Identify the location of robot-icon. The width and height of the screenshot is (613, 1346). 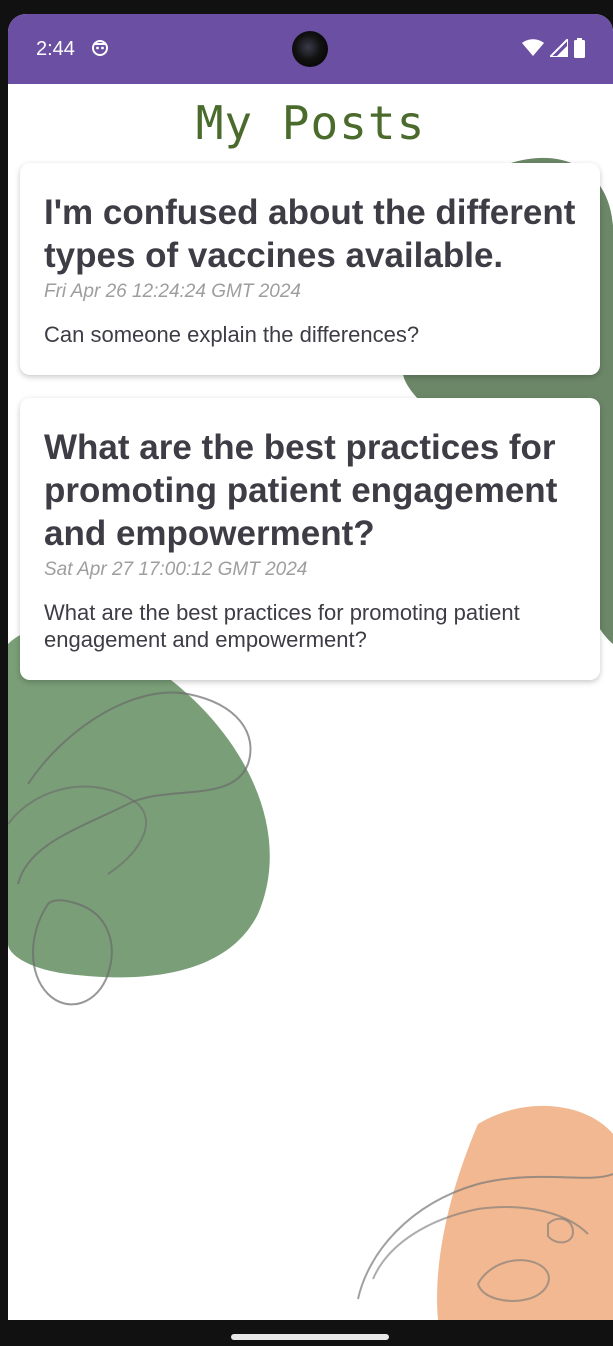
(100, 48).